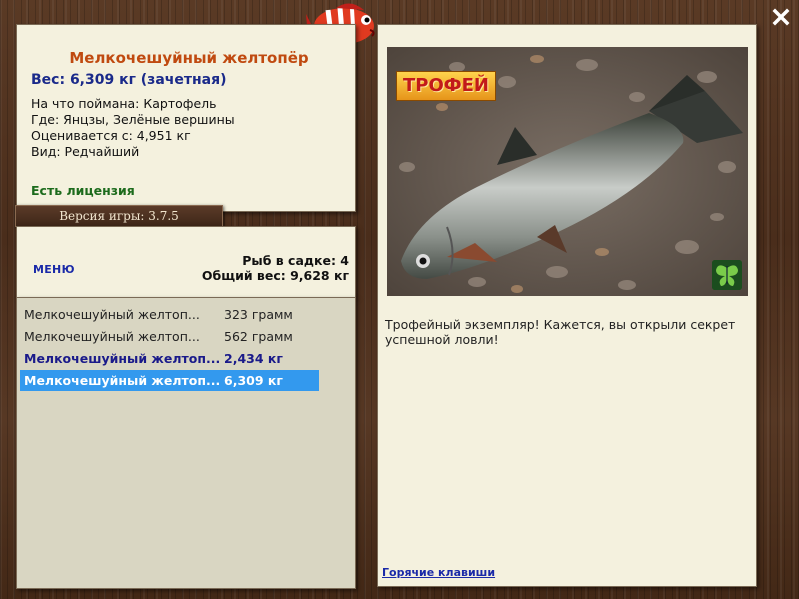 The image size is (799, 599). Describe the element at coordinates (129, 80) in the screenshot. I see `fish-weight: Вес: 6,309 кг (зачетная)` at that location.